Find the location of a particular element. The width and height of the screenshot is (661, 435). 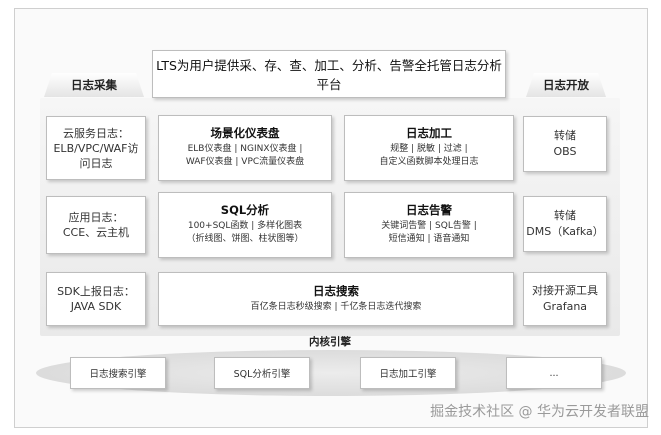

platform-title: LTS为用户提供采、存、查、加工、分析、告警全托管日志分析平台 is located at coordinates (329, 74).